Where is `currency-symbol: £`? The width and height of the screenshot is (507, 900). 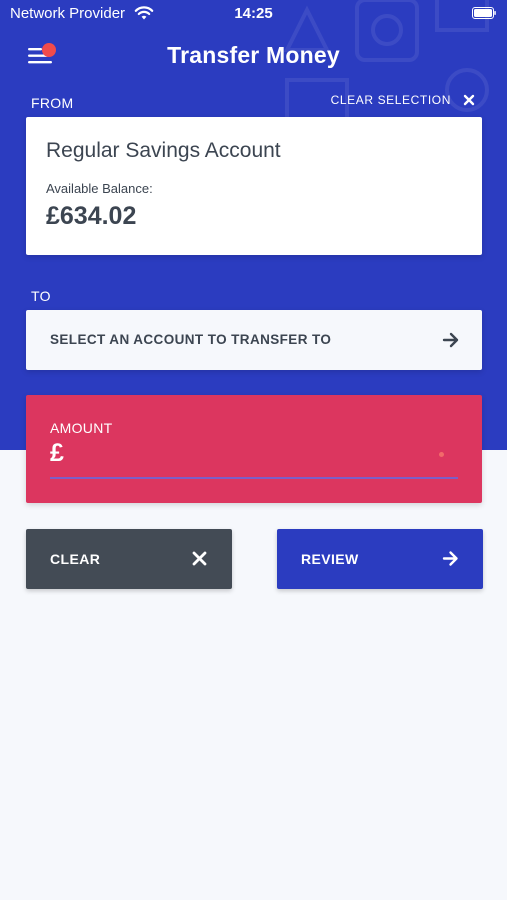
currency-symbol: £ is located at coordinates (57, 453).